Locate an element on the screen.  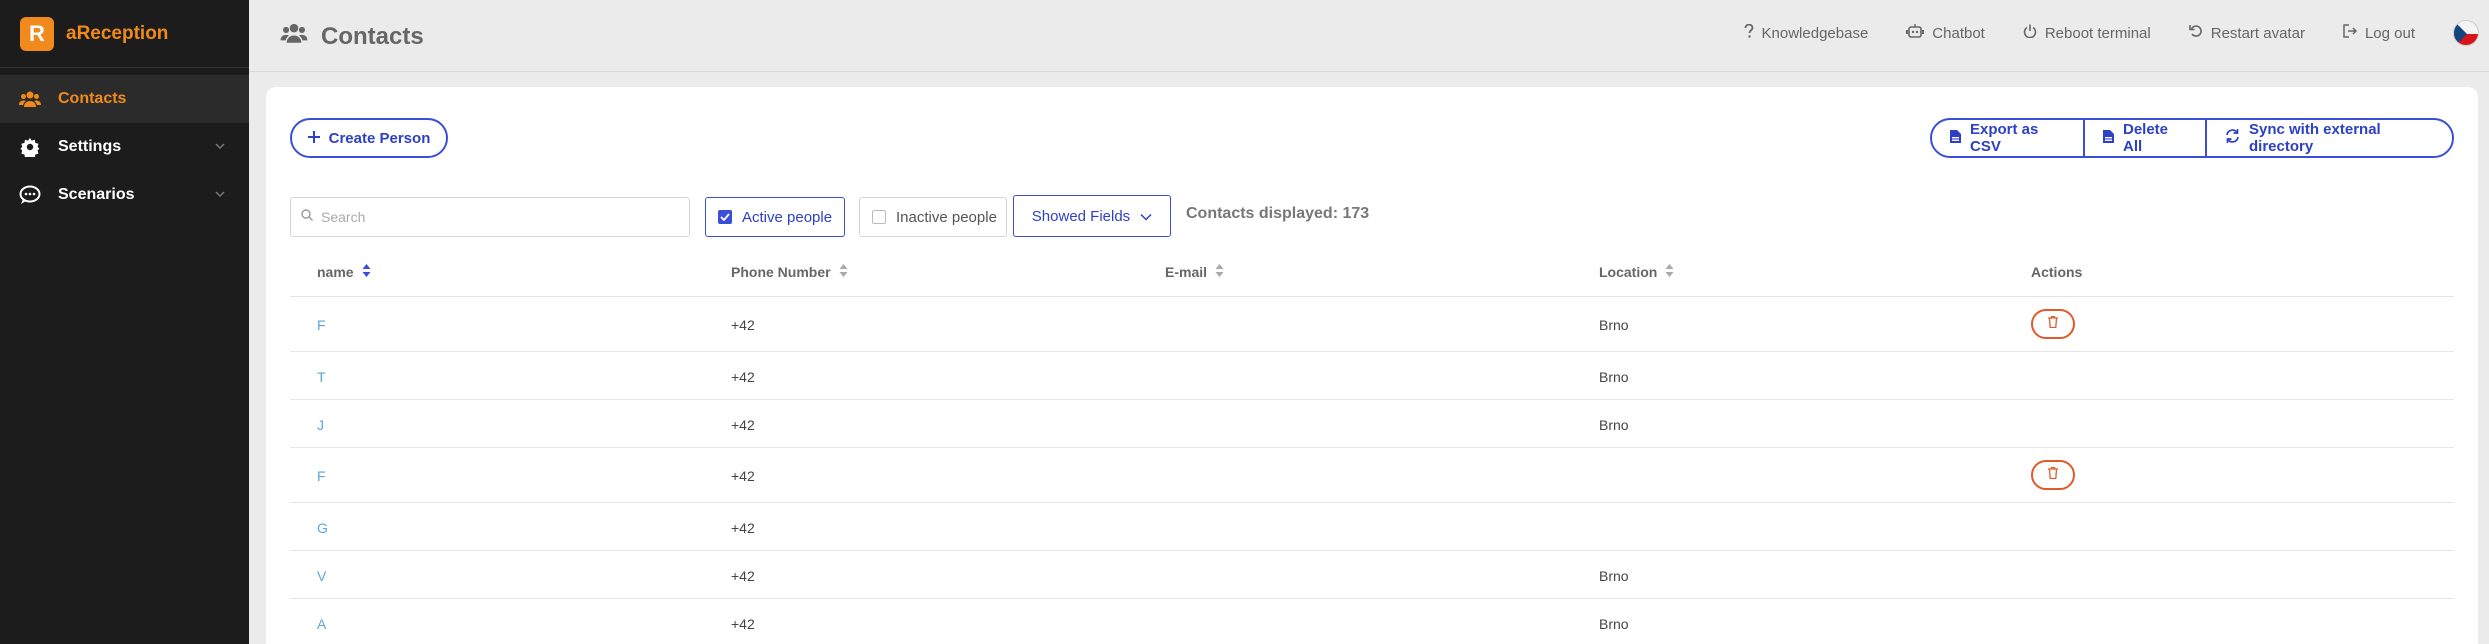
sidebar-item-scenarios: Scenarios is located at coordinates (124, 195).